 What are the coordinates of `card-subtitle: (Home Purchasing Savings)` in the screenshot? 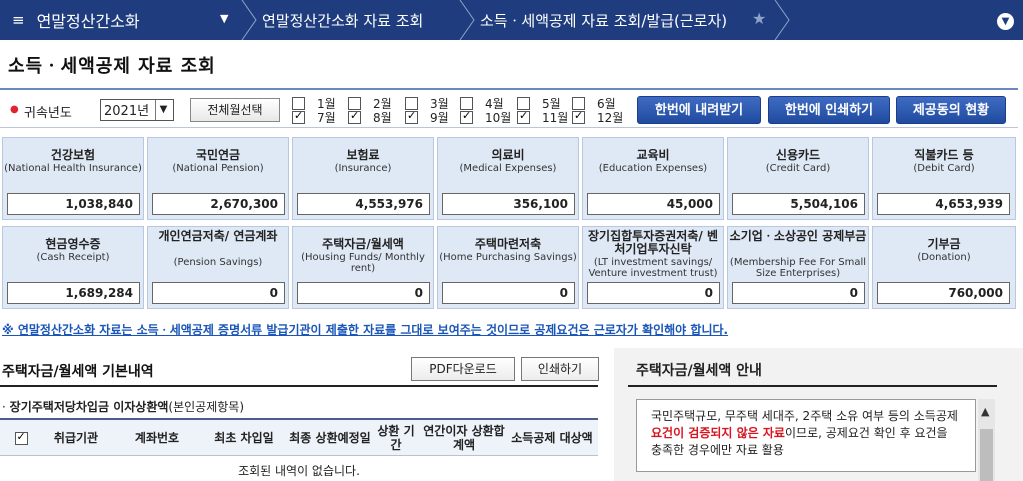 It's located at (508, 257).